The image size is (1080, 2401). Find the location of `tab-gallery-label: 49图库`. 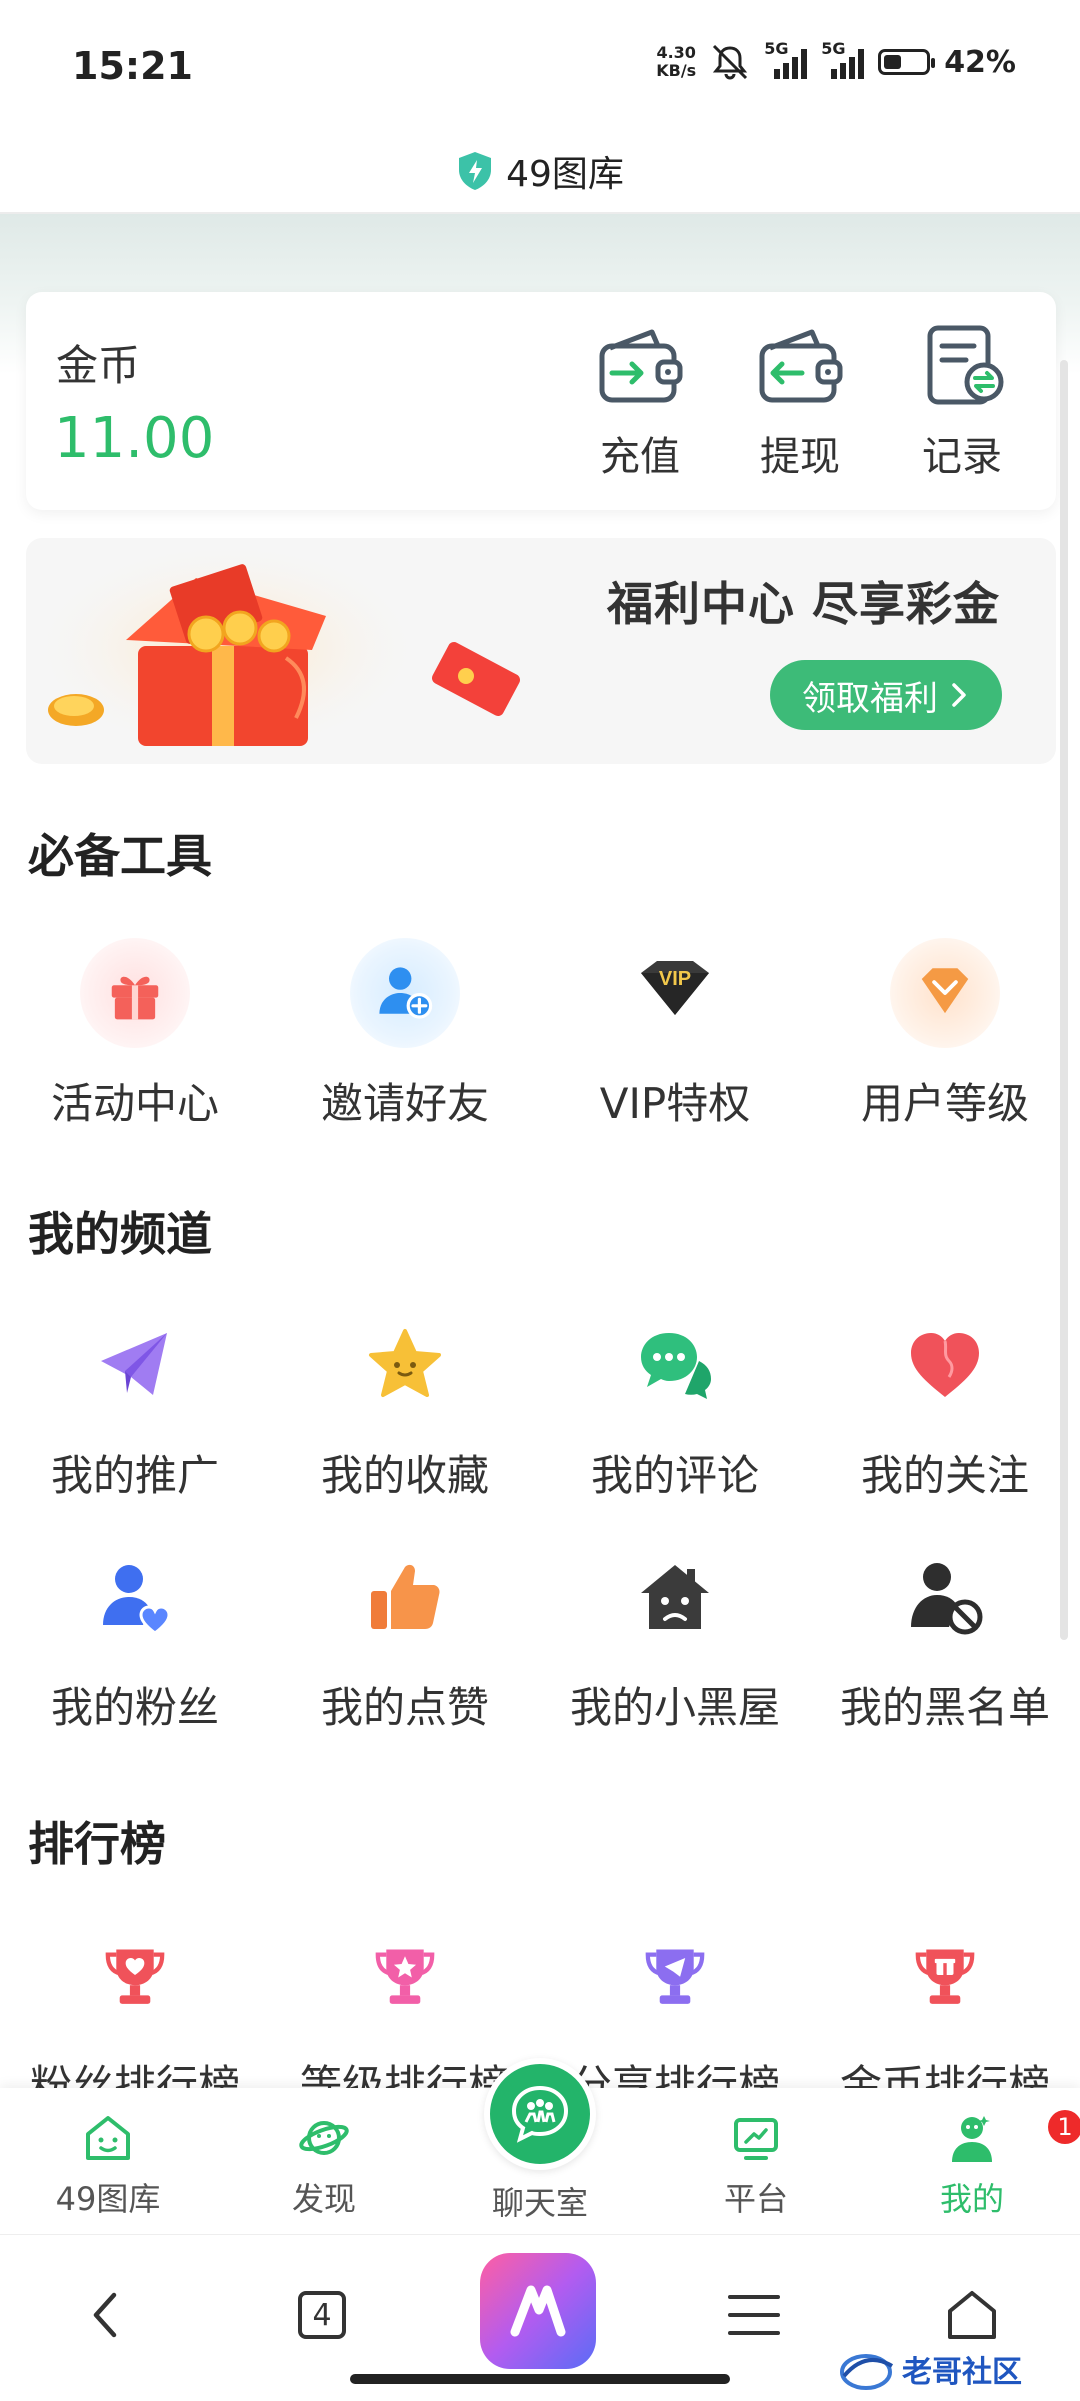

tab-gallery-label: 49图库 is located at coordinates (108, 2199).